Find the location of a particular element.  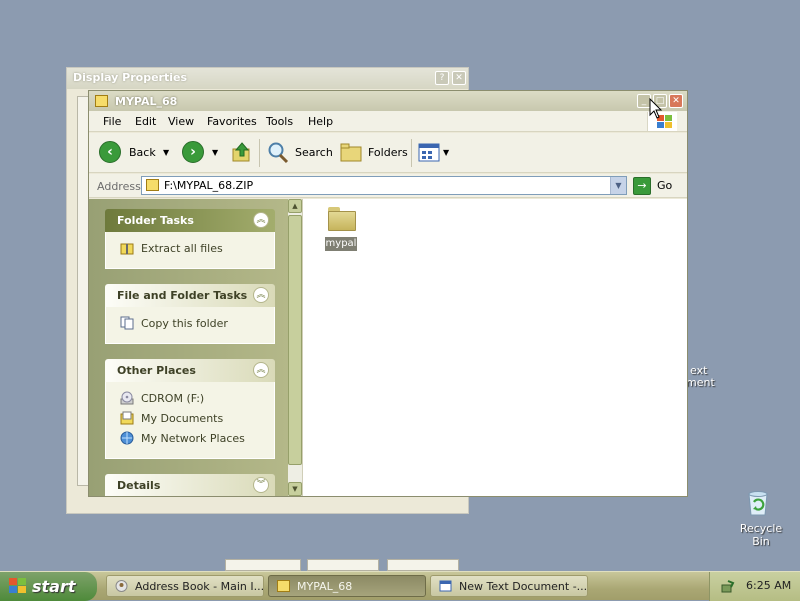

folder-tasks-header: Folder Tasks ︽ is located at coordinates (190, 220).